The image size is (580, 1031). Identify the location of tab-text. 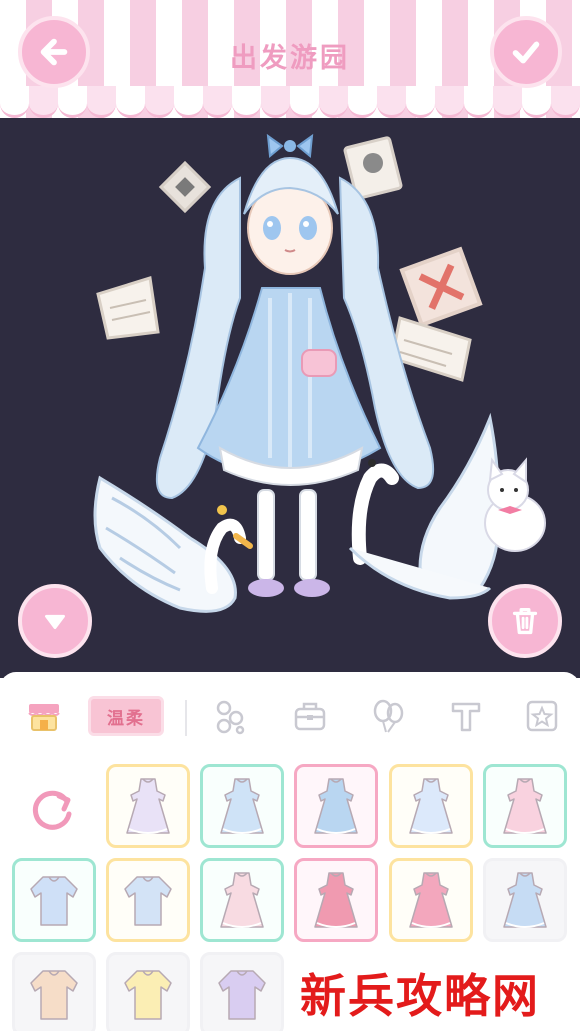
(466, 716).